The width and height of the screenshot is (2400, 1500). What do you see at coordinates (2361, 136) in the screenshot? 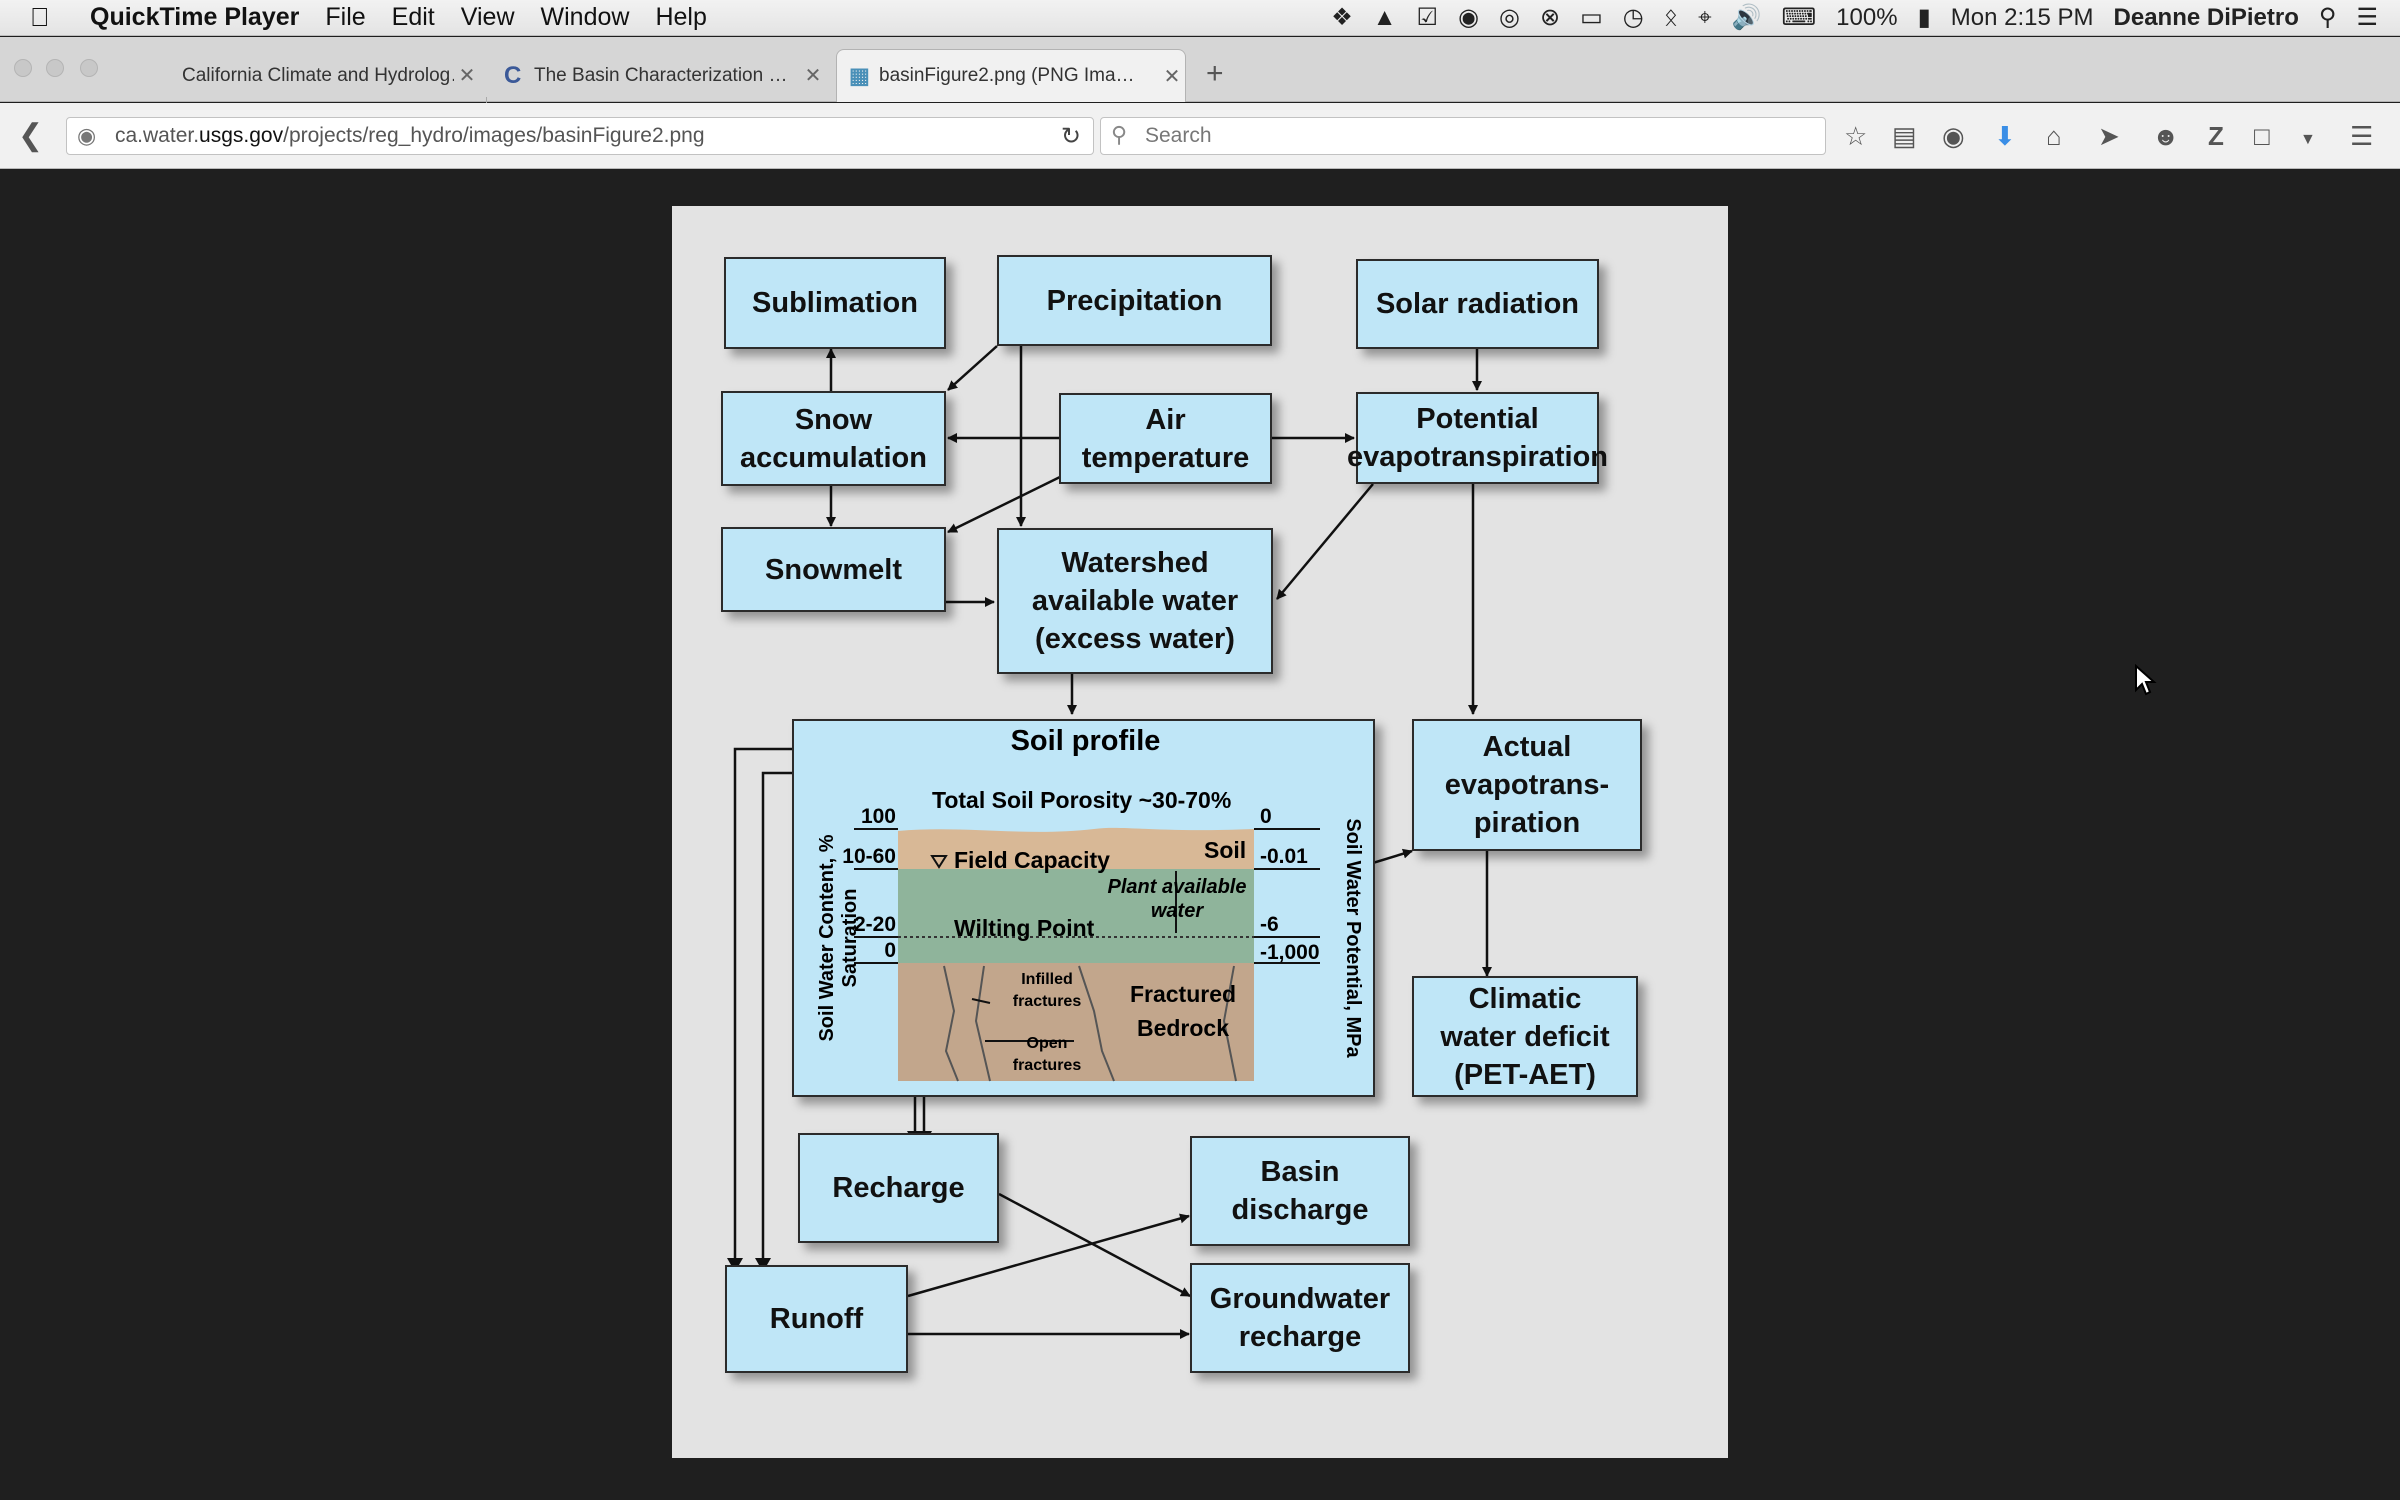
I see `hamburger-menu-icon: ☰` at bounding box center [2361, 136].